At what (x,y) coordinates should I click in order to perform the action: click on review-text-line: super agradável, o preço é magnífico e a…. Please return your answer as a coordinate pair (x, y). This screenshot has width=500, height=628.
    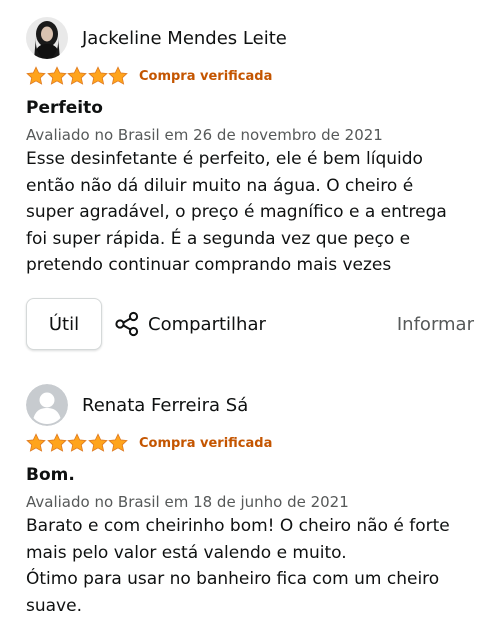
    Looking at the image, I should click on (236, 212).